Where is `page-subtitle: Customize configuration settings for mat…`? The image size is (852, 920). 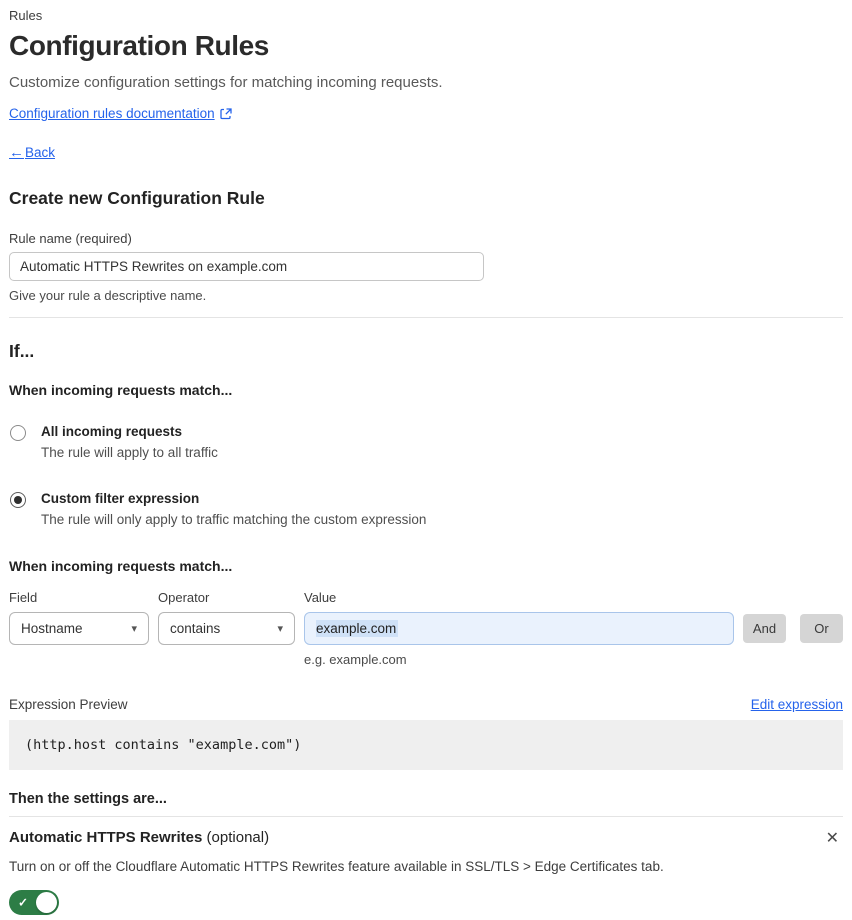
page-subtitle: Customize configuration settings for mat… is located at coordinates (226, 82).